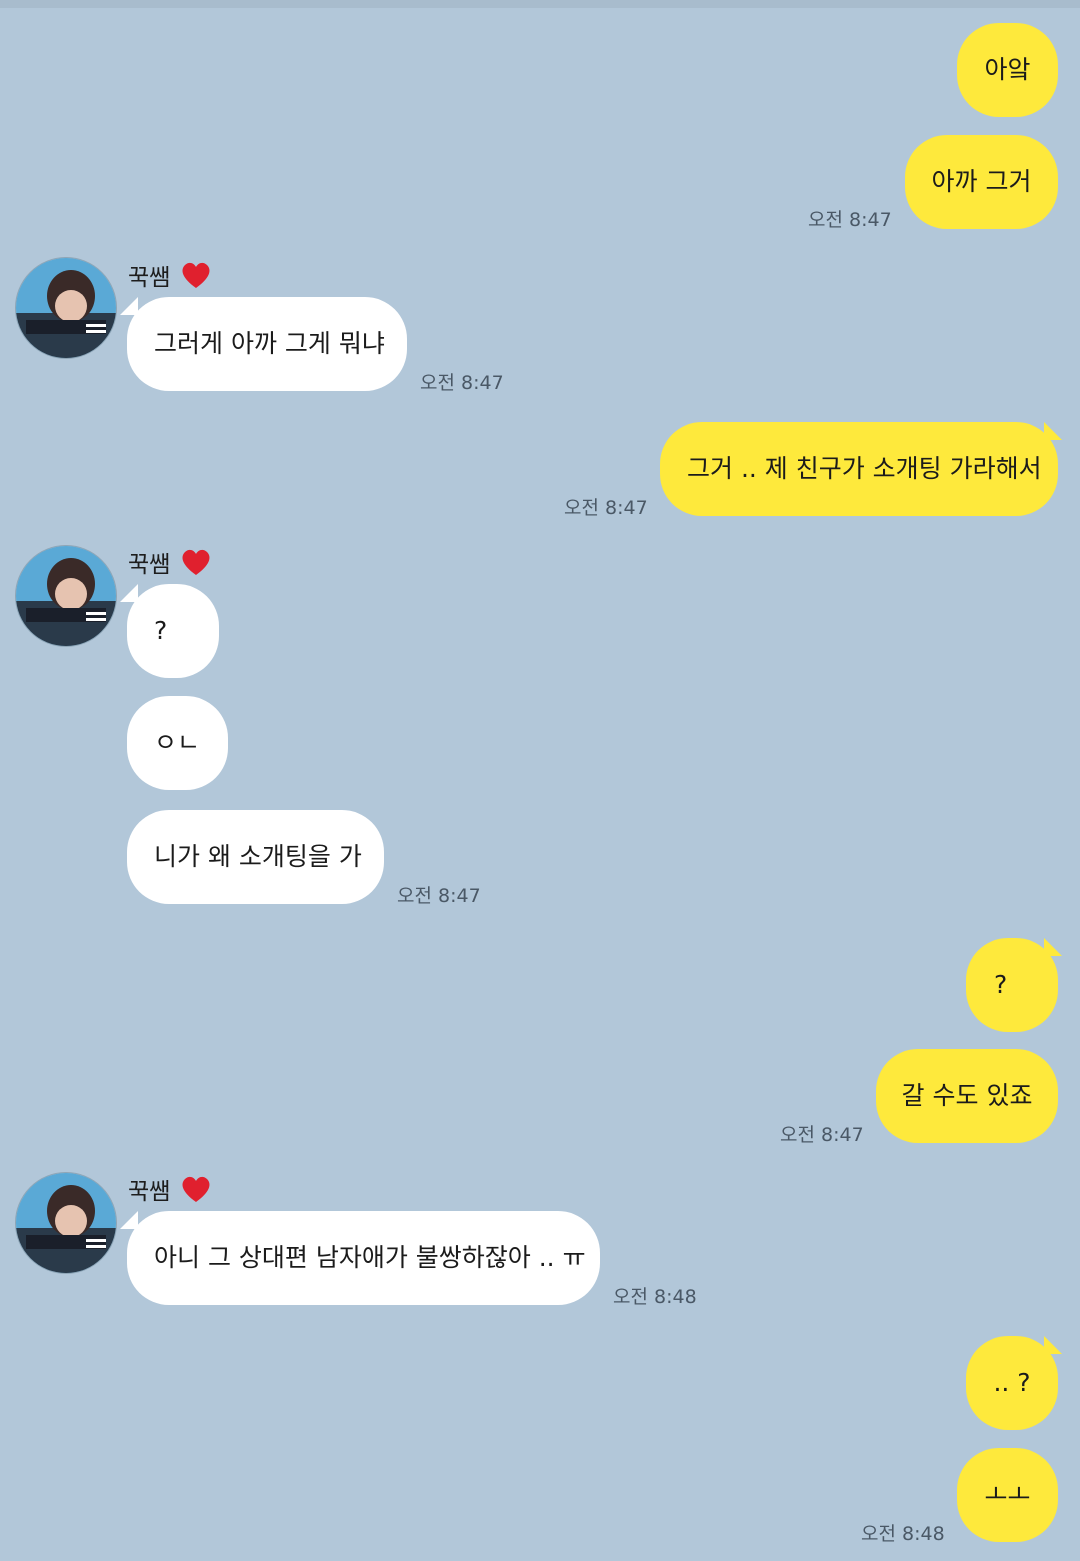 This screenshot has width=1080, height=1561. What do you see at coordinates (1012, 985) in the screenshot?
I see `my-message-bubble: ?` at bounding box center [1012, 985].